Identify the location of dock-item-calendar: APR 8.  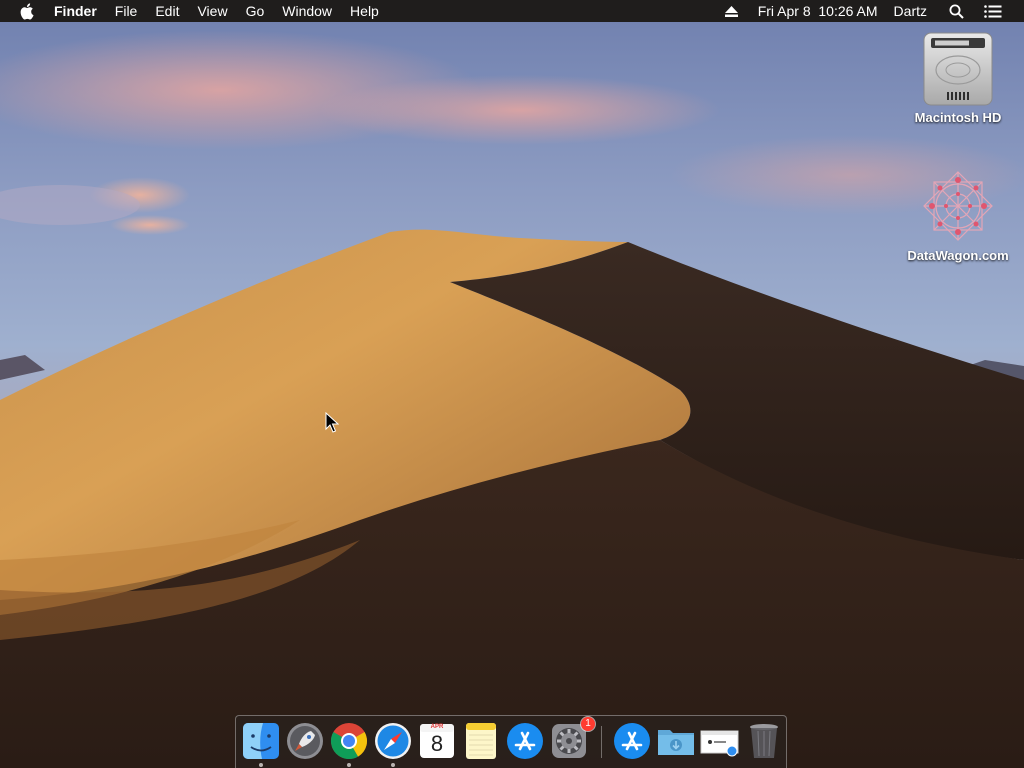
(437, 741).